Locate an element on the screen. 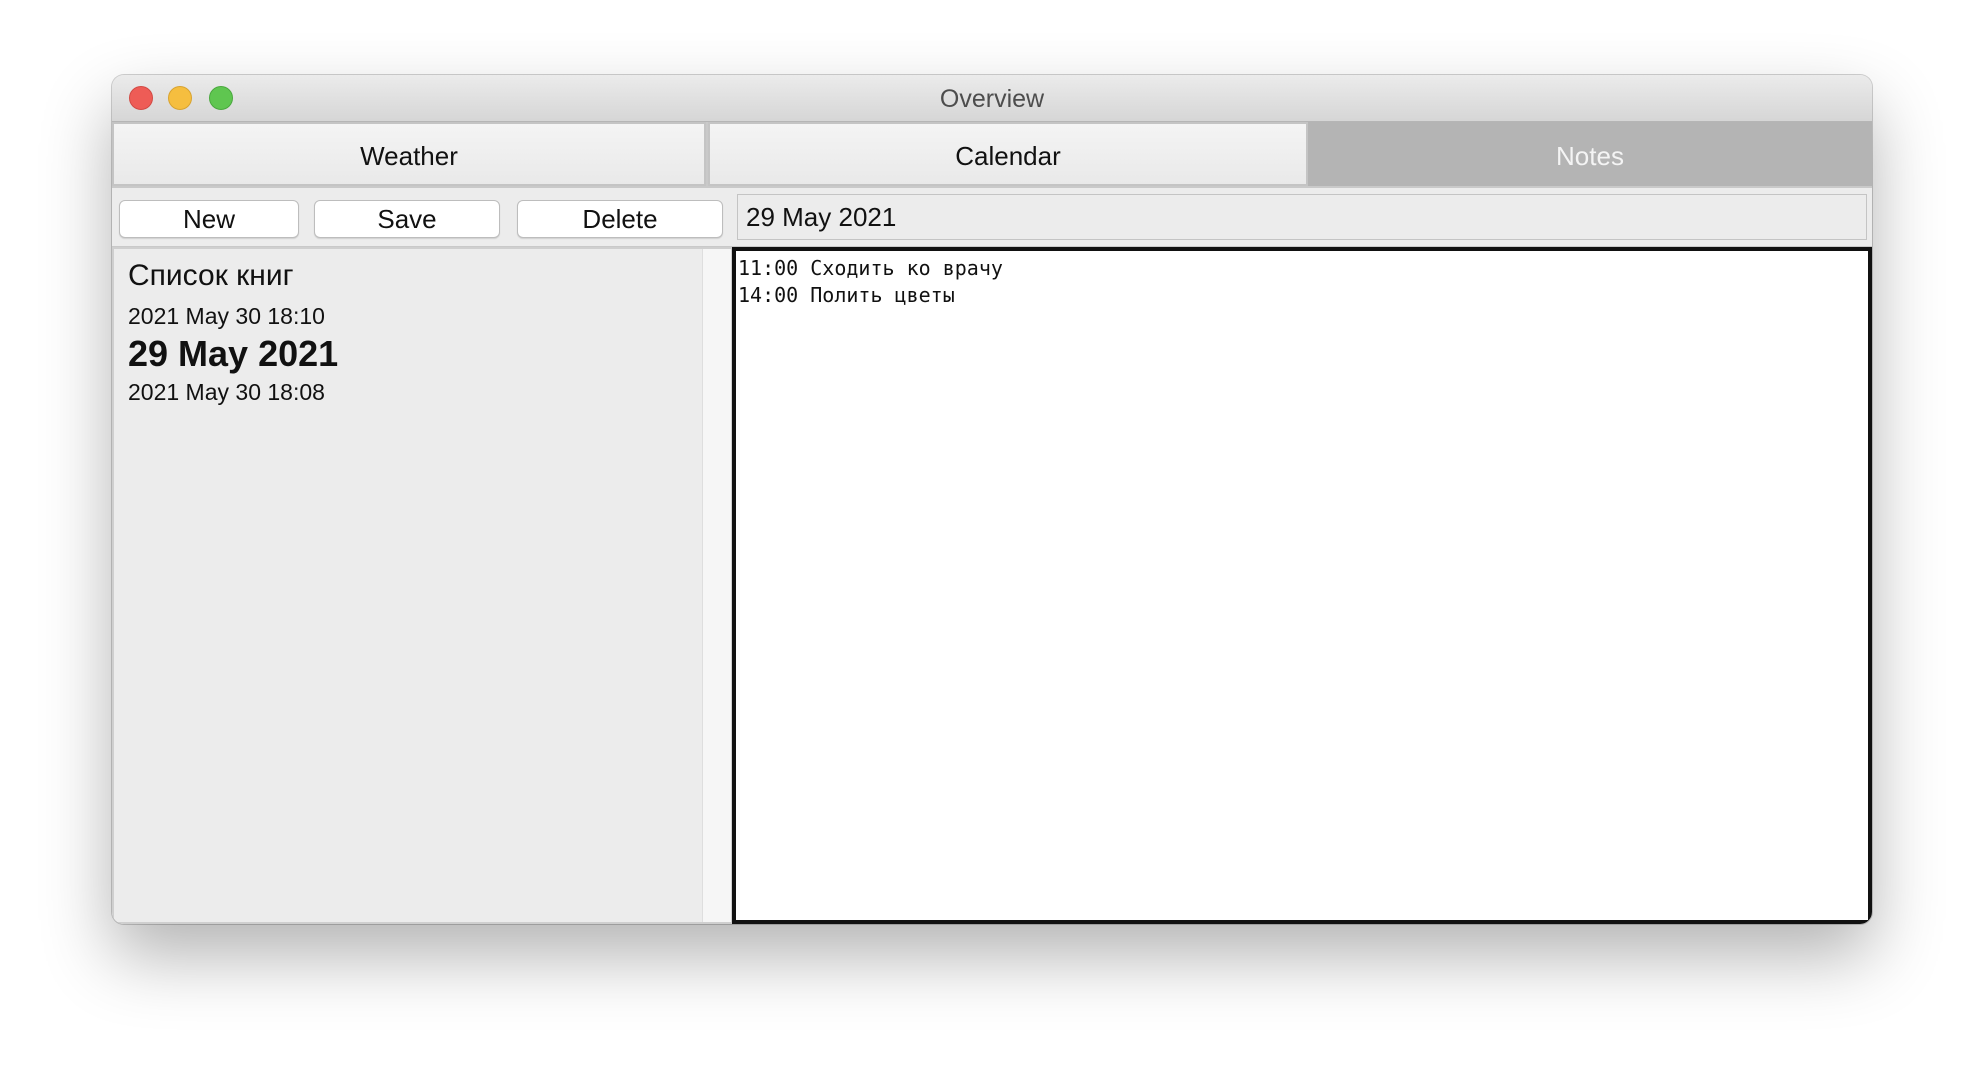 Image resolution: width=1978 pixels, height=1068 pixels. notes-toolbar: New Save Delete 29 May 2021 is located at coordinates (992, 218).